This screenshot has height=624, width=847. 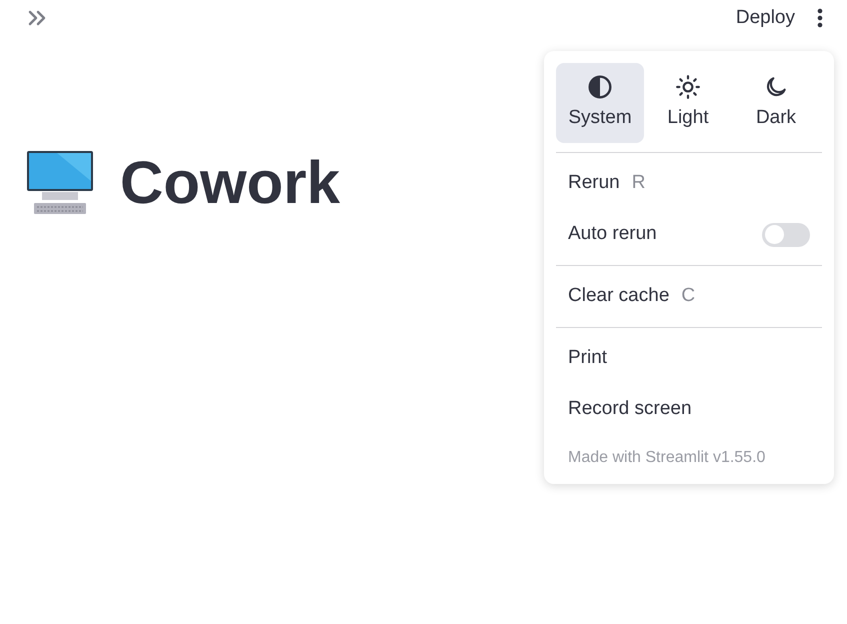 I want to click on menu-item-label: Auto rerun, so click(x=612, y=234).